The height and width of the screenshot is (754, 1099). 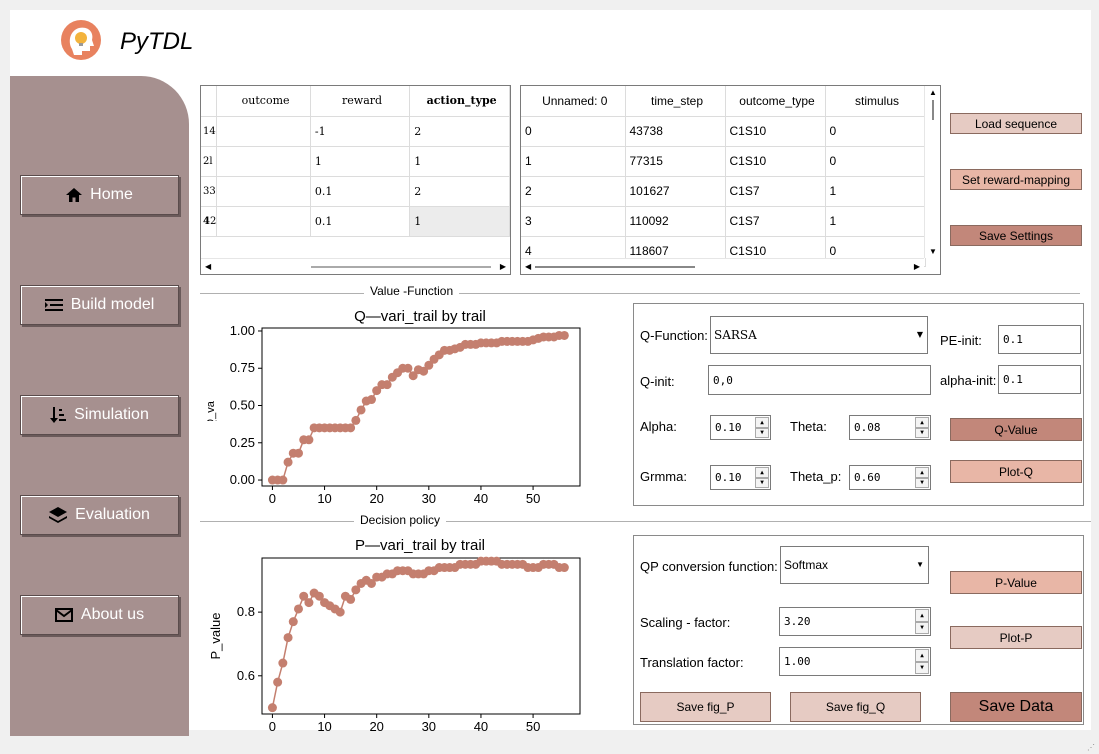 I want to click on nav-build-model-label: Build model, so click(x=112, y=304).